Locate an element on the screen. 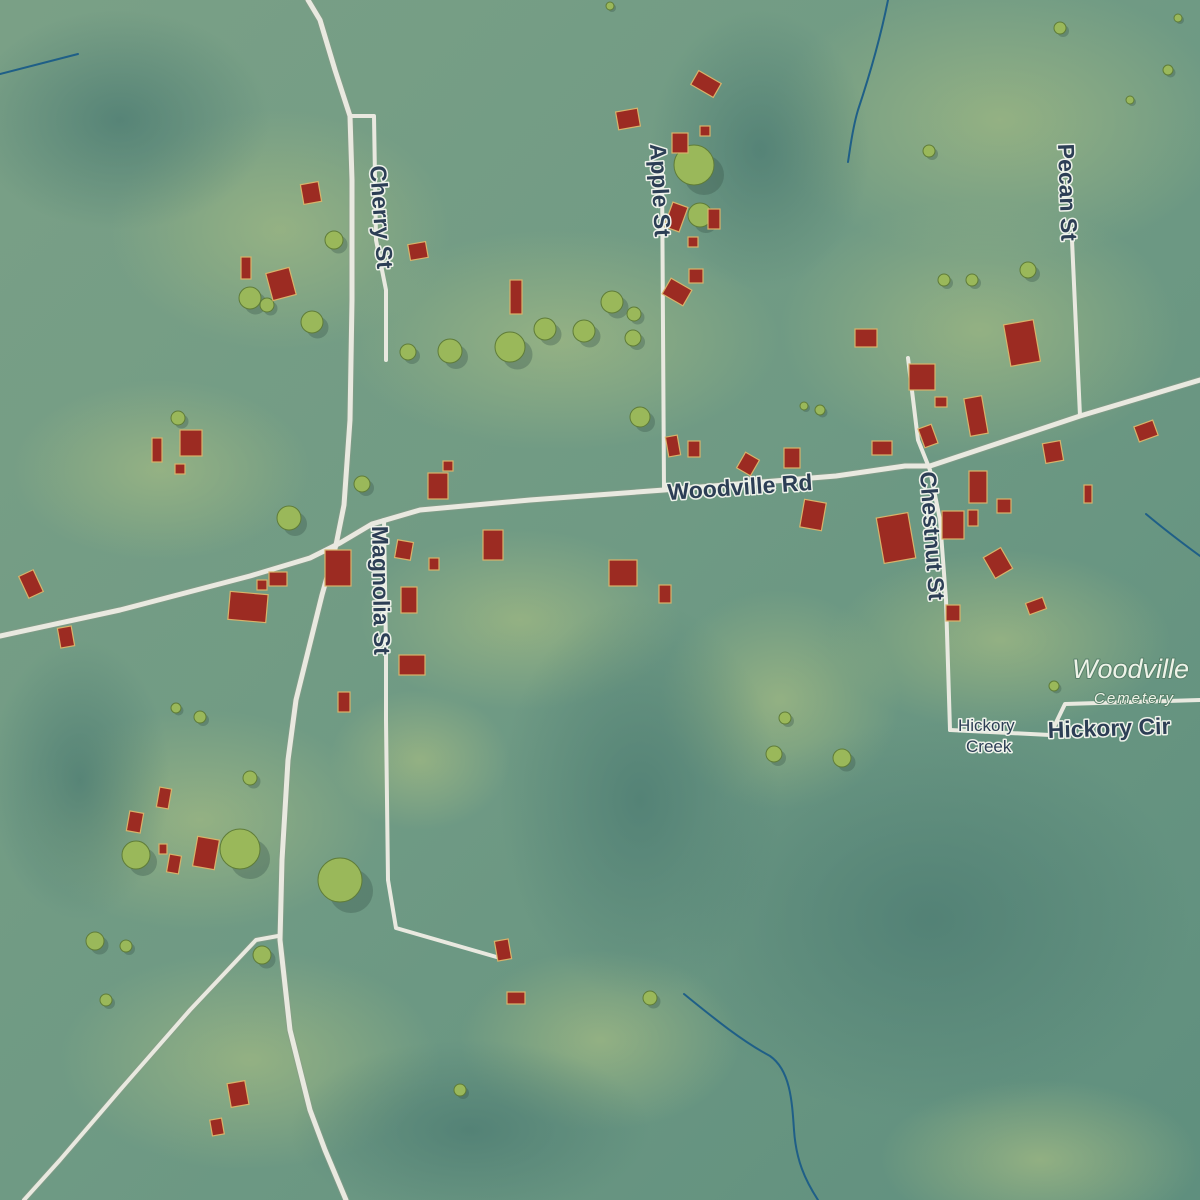 The width and height of the screenshot is (1200, 1200). hickory-cir-label: Hickory Cir is located at coordinates (1109, 727).